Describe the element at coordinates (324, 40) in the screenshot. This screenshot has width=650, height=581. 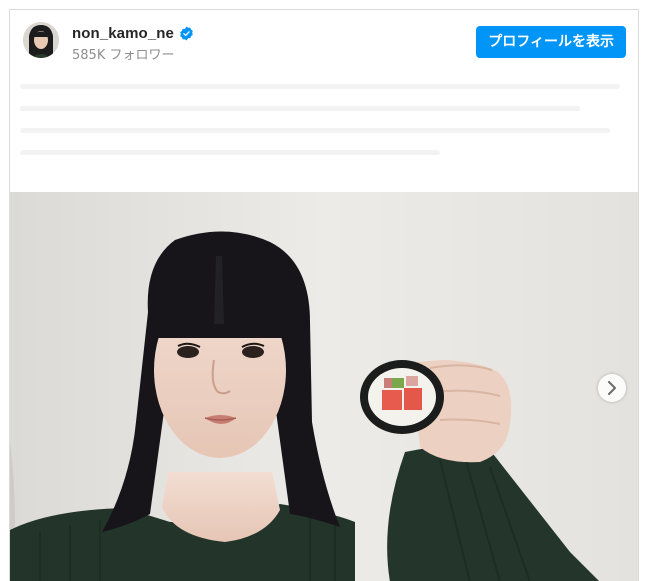
I see `post-header: non_kamo_ne 585K フォロワー プロフィールを表示` at that location.